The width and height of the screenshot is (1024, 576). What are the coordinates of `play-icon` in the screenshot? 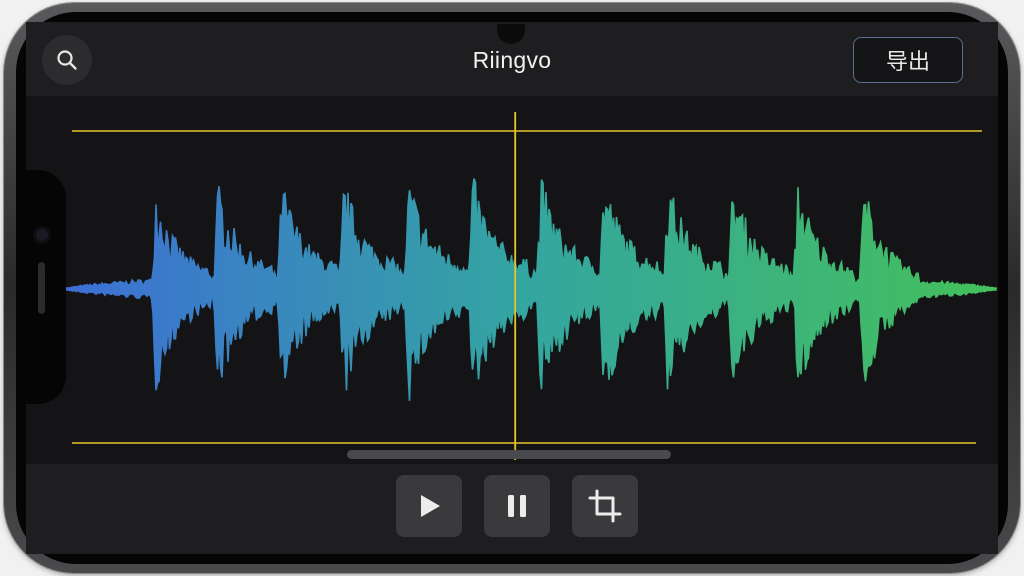 It's located at (430, 506).